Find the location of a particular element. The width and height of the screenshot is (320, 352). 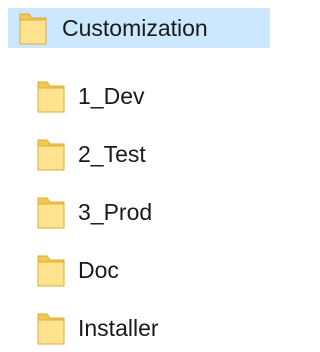

tree-item-label: Customization is located at coordinates (135, 27).